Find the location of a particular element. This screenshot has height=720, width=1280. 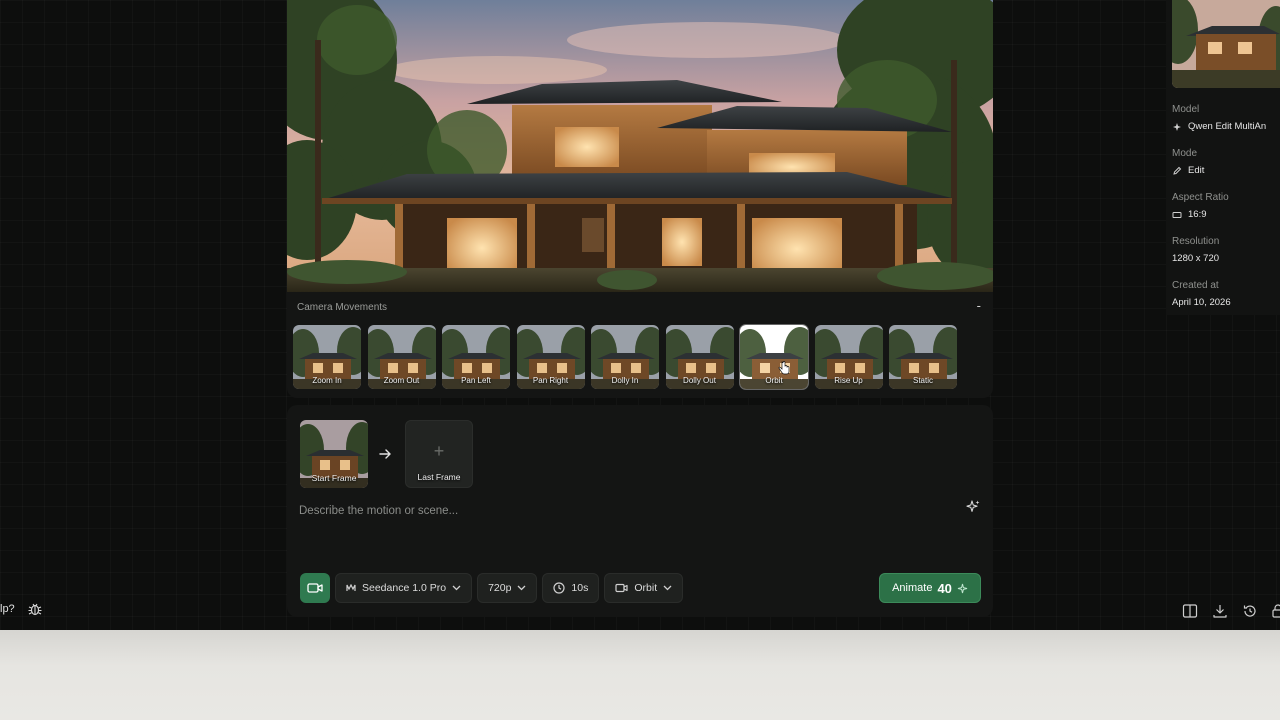

start-frame: Start Frame is located at coordinates (334, 454).